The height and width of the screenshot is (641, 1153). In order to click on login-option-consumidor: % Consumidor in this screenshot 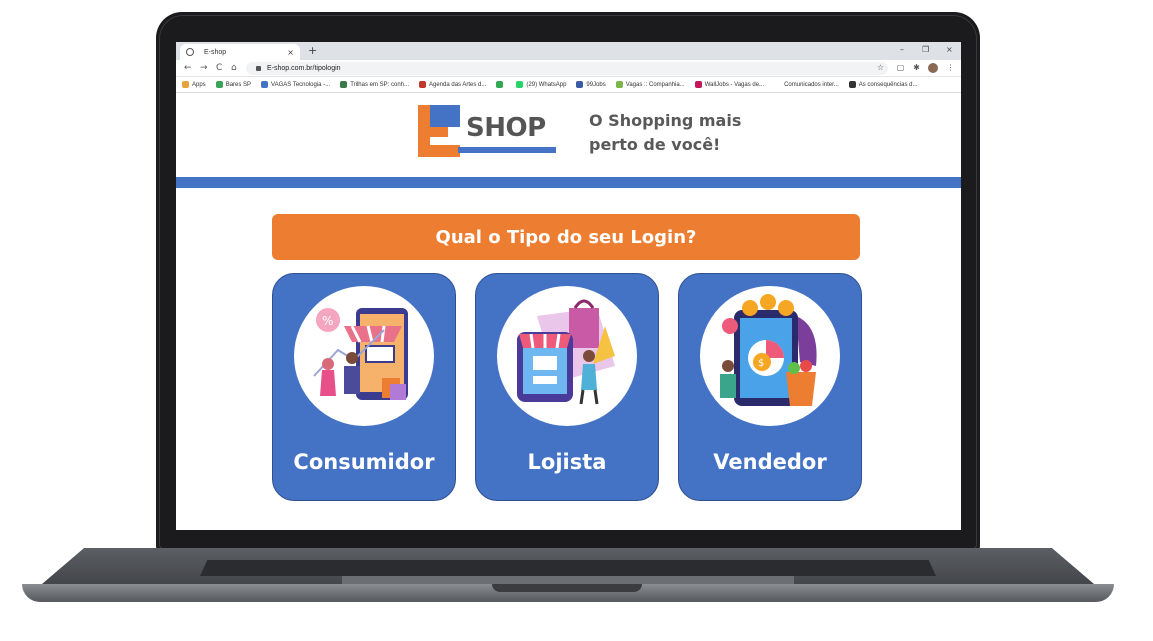, I will do `click(364, 387)`.